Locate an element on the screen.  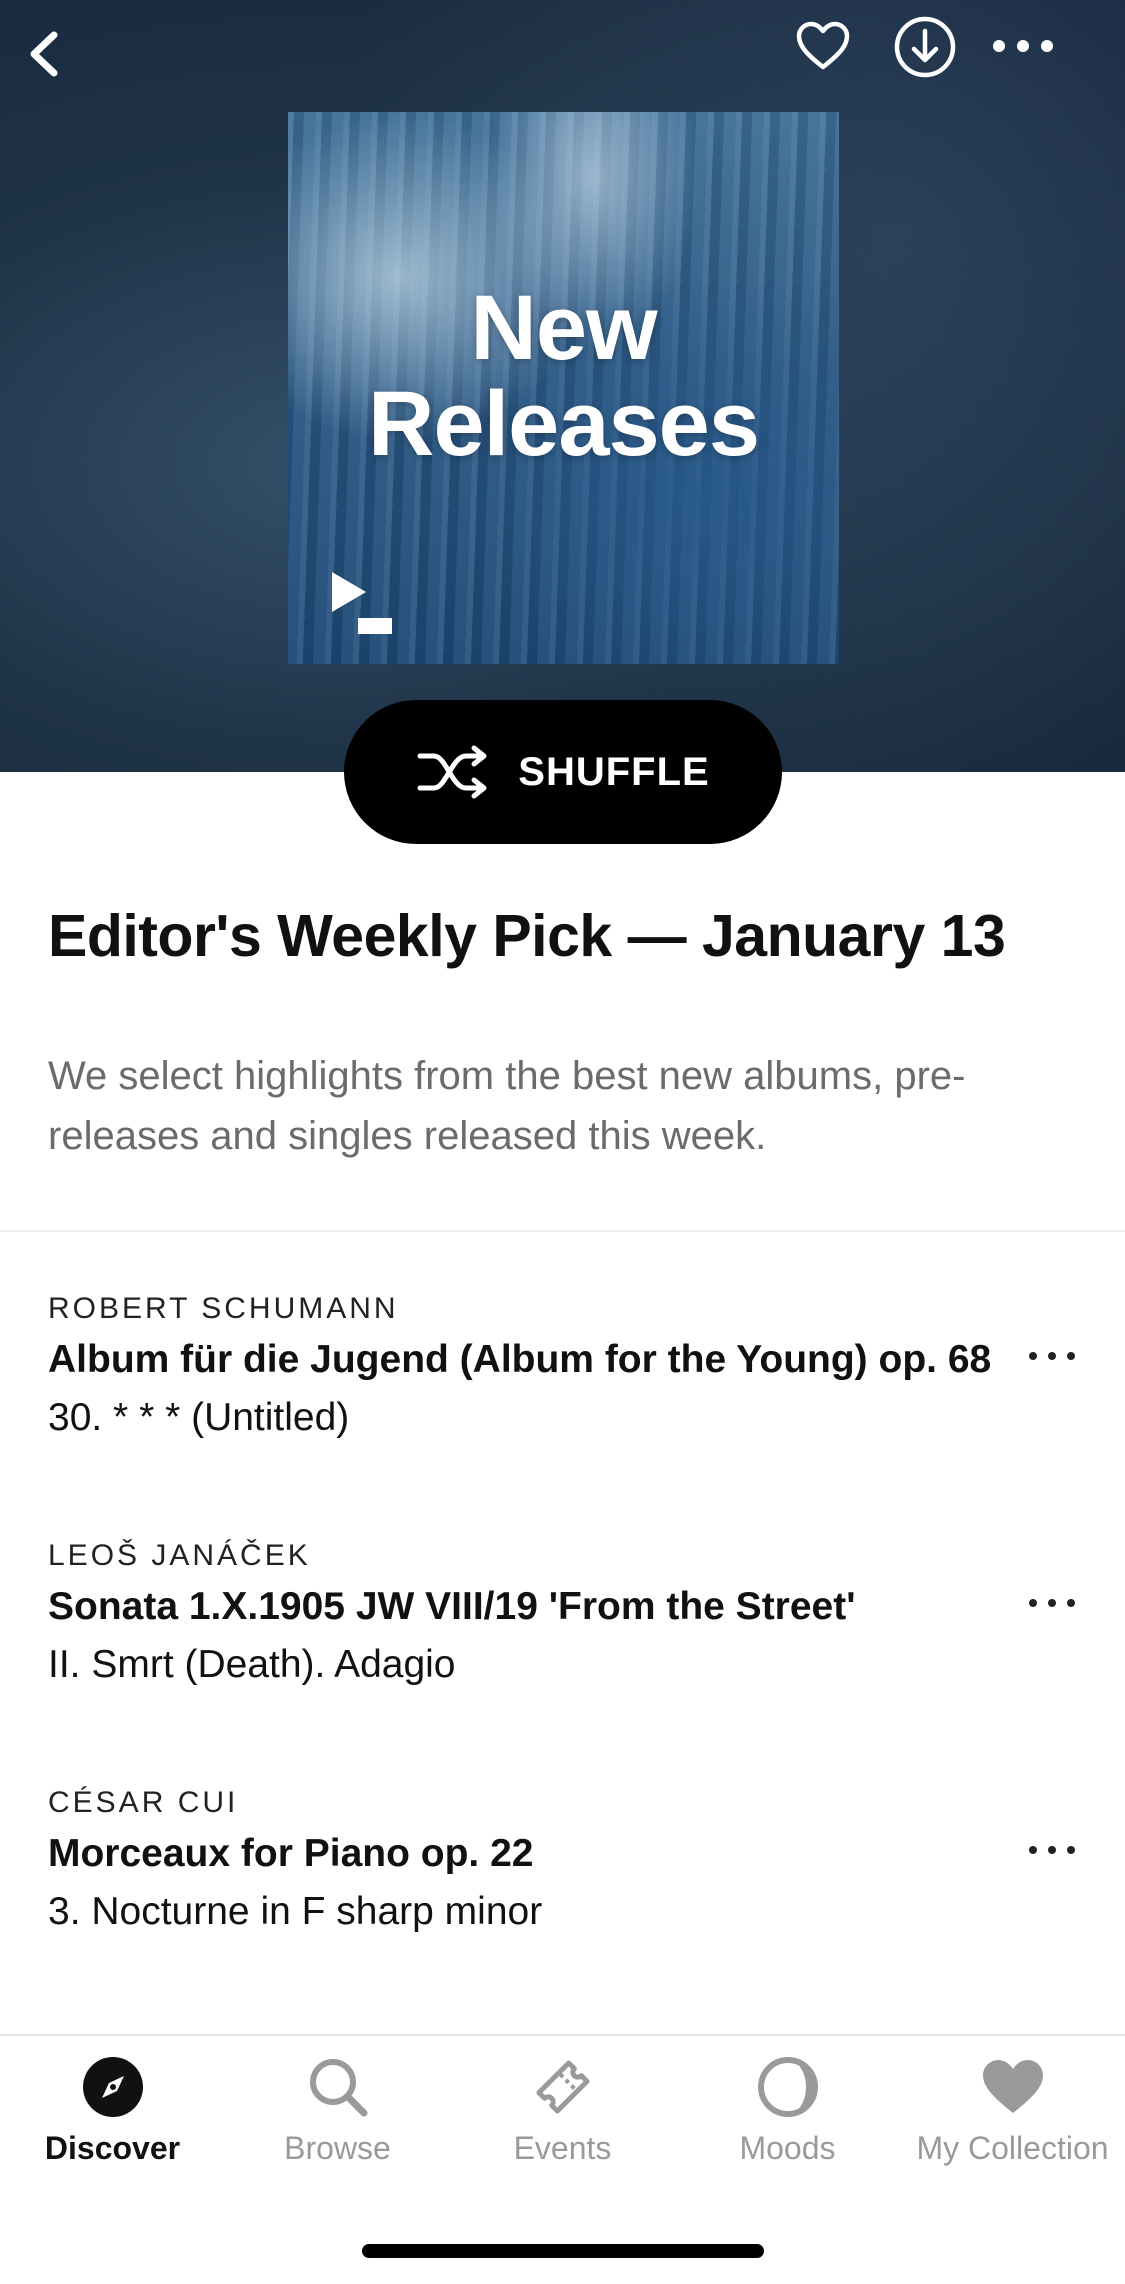
playlist-cover: New Releases is located at coordinates (563, 388).